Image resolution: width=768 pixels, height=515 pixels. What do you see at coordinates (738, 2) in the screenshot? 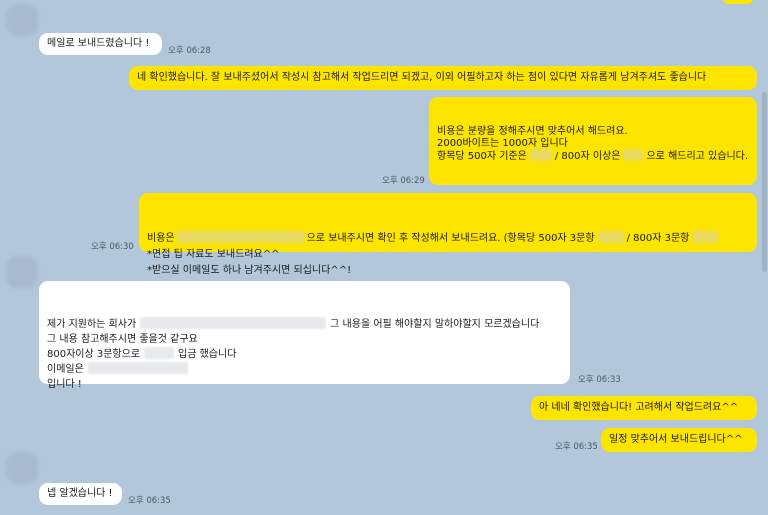
I see `message-bubble-partial` at bounding box center [738, 2].